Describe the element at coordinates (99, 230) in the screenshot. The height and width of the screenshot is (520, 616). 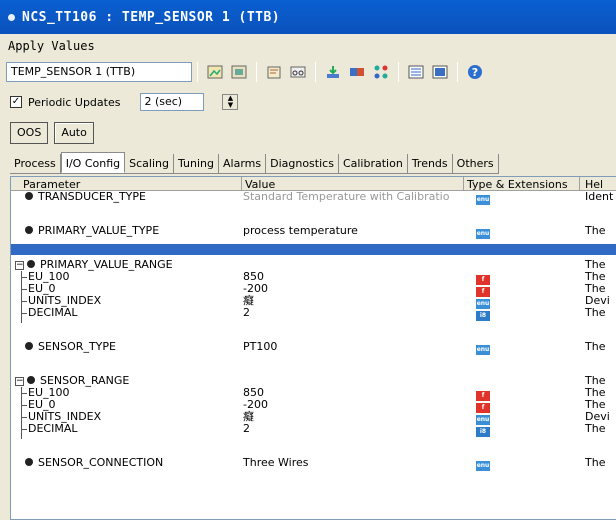
I see `param-name: PRIMARY_VALUE_TYPE` at that location.